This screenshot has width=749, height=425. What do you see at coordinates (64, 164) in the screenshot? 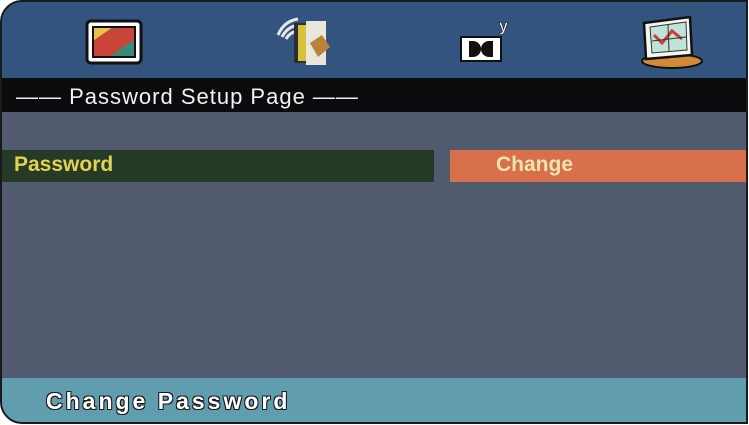
I see `password-option-label: Password` at bounding box center [64, 164].